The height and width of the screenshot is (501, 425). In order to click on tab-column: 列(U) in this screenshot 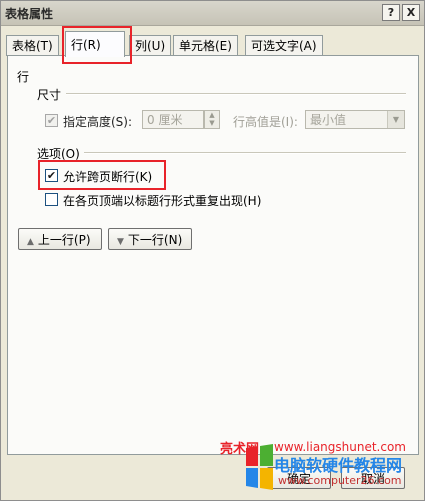, I will do `click(150, 45)`.